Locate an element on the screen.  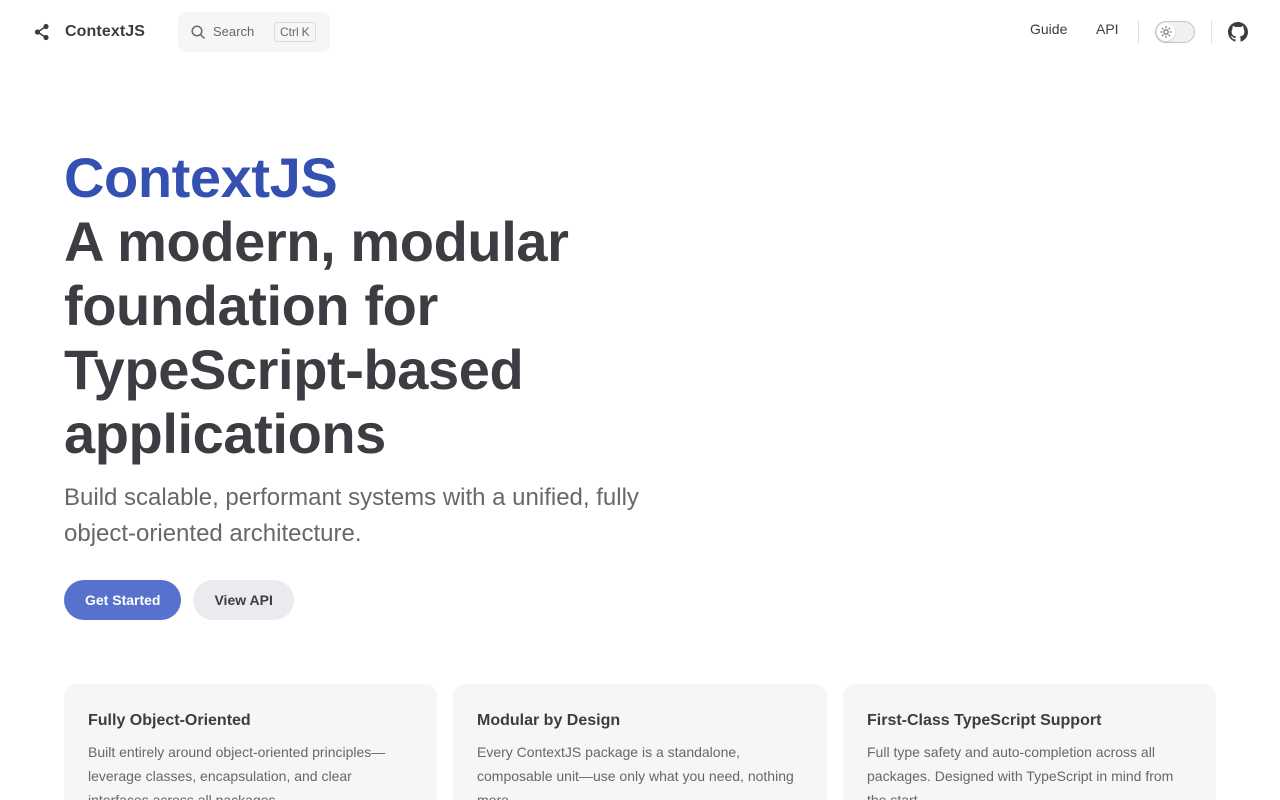
site-title: ContextJS is located at coordinates (105, 31).